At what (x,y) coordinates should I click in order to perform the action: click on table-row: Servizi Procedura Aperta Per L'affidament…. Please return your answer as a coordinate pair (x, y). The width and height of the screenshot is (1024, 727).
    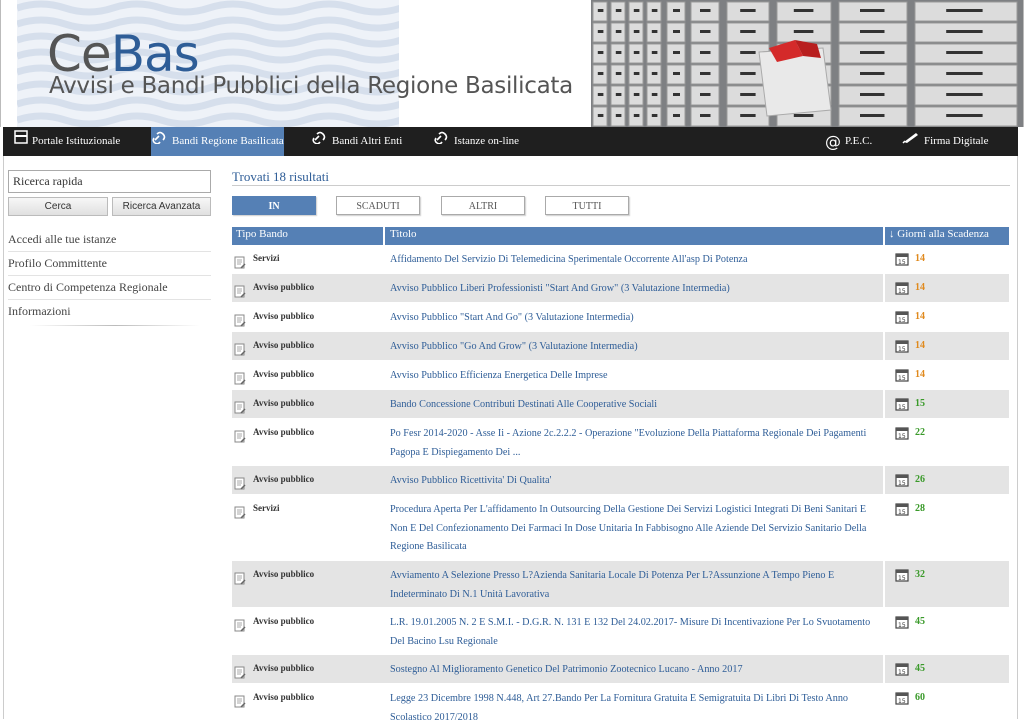
    Looking at the image, I should click on (620, 528).